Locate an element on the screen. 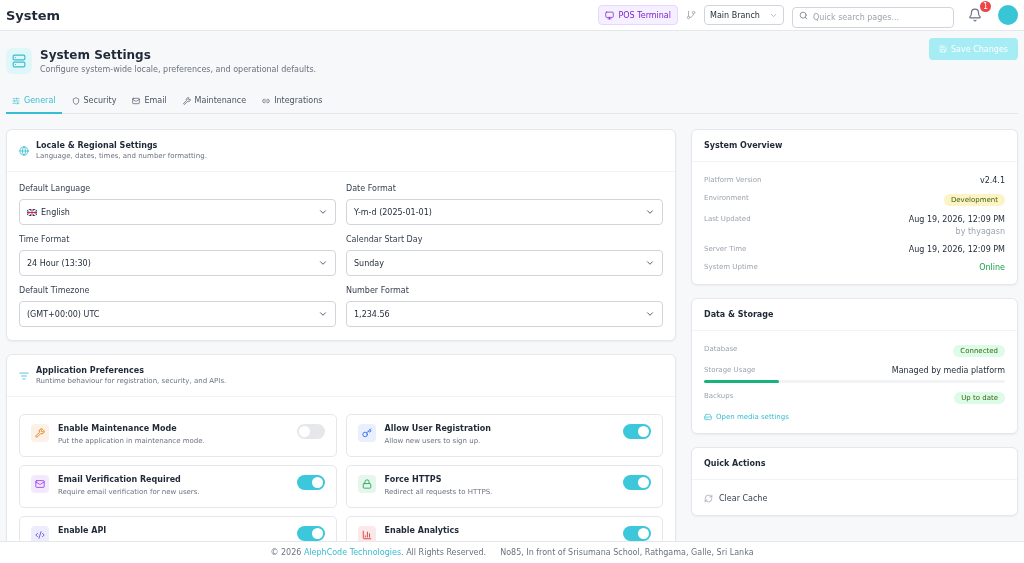 This screenshot has width=1024, height=563. branch-icon is located at coordinates (691, 15).